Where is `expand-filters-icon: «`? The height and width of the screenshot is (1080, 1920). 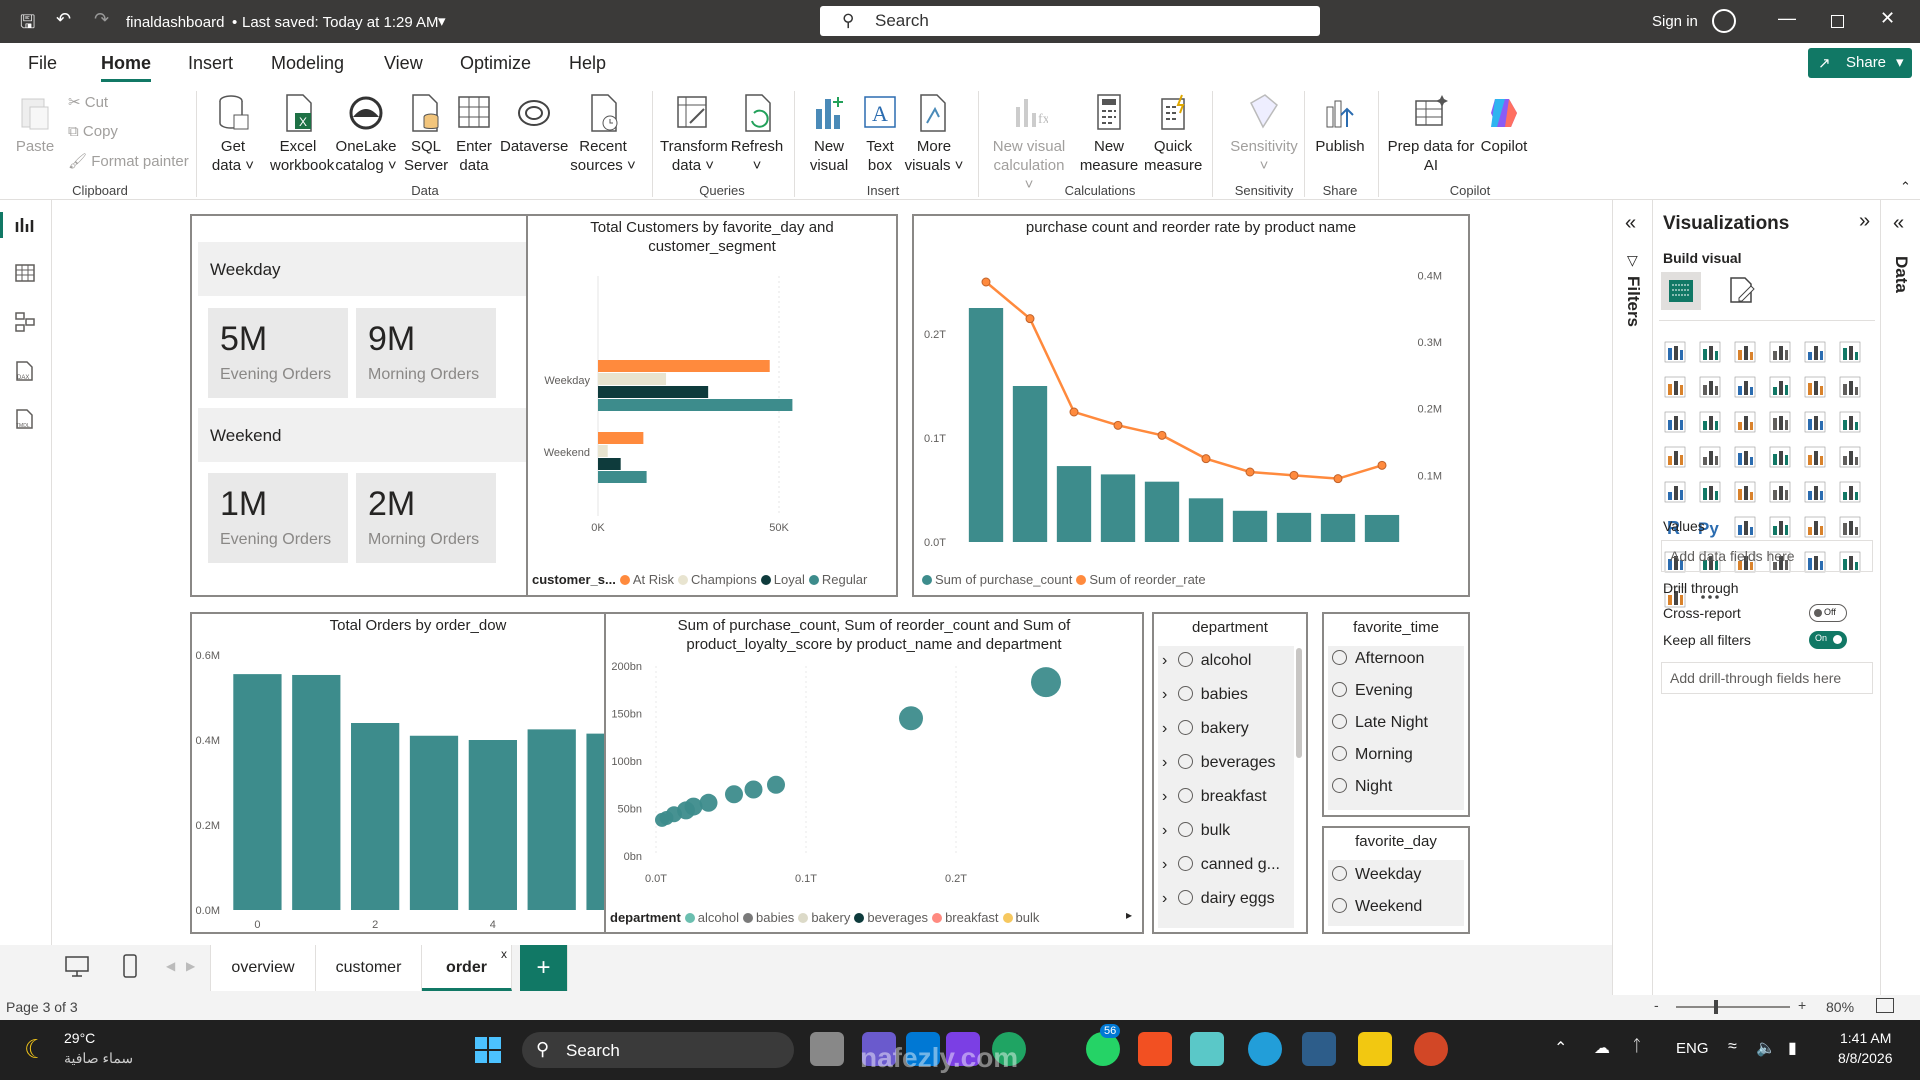 expand-filters-icon: « is located at coordinates (1630, 223).